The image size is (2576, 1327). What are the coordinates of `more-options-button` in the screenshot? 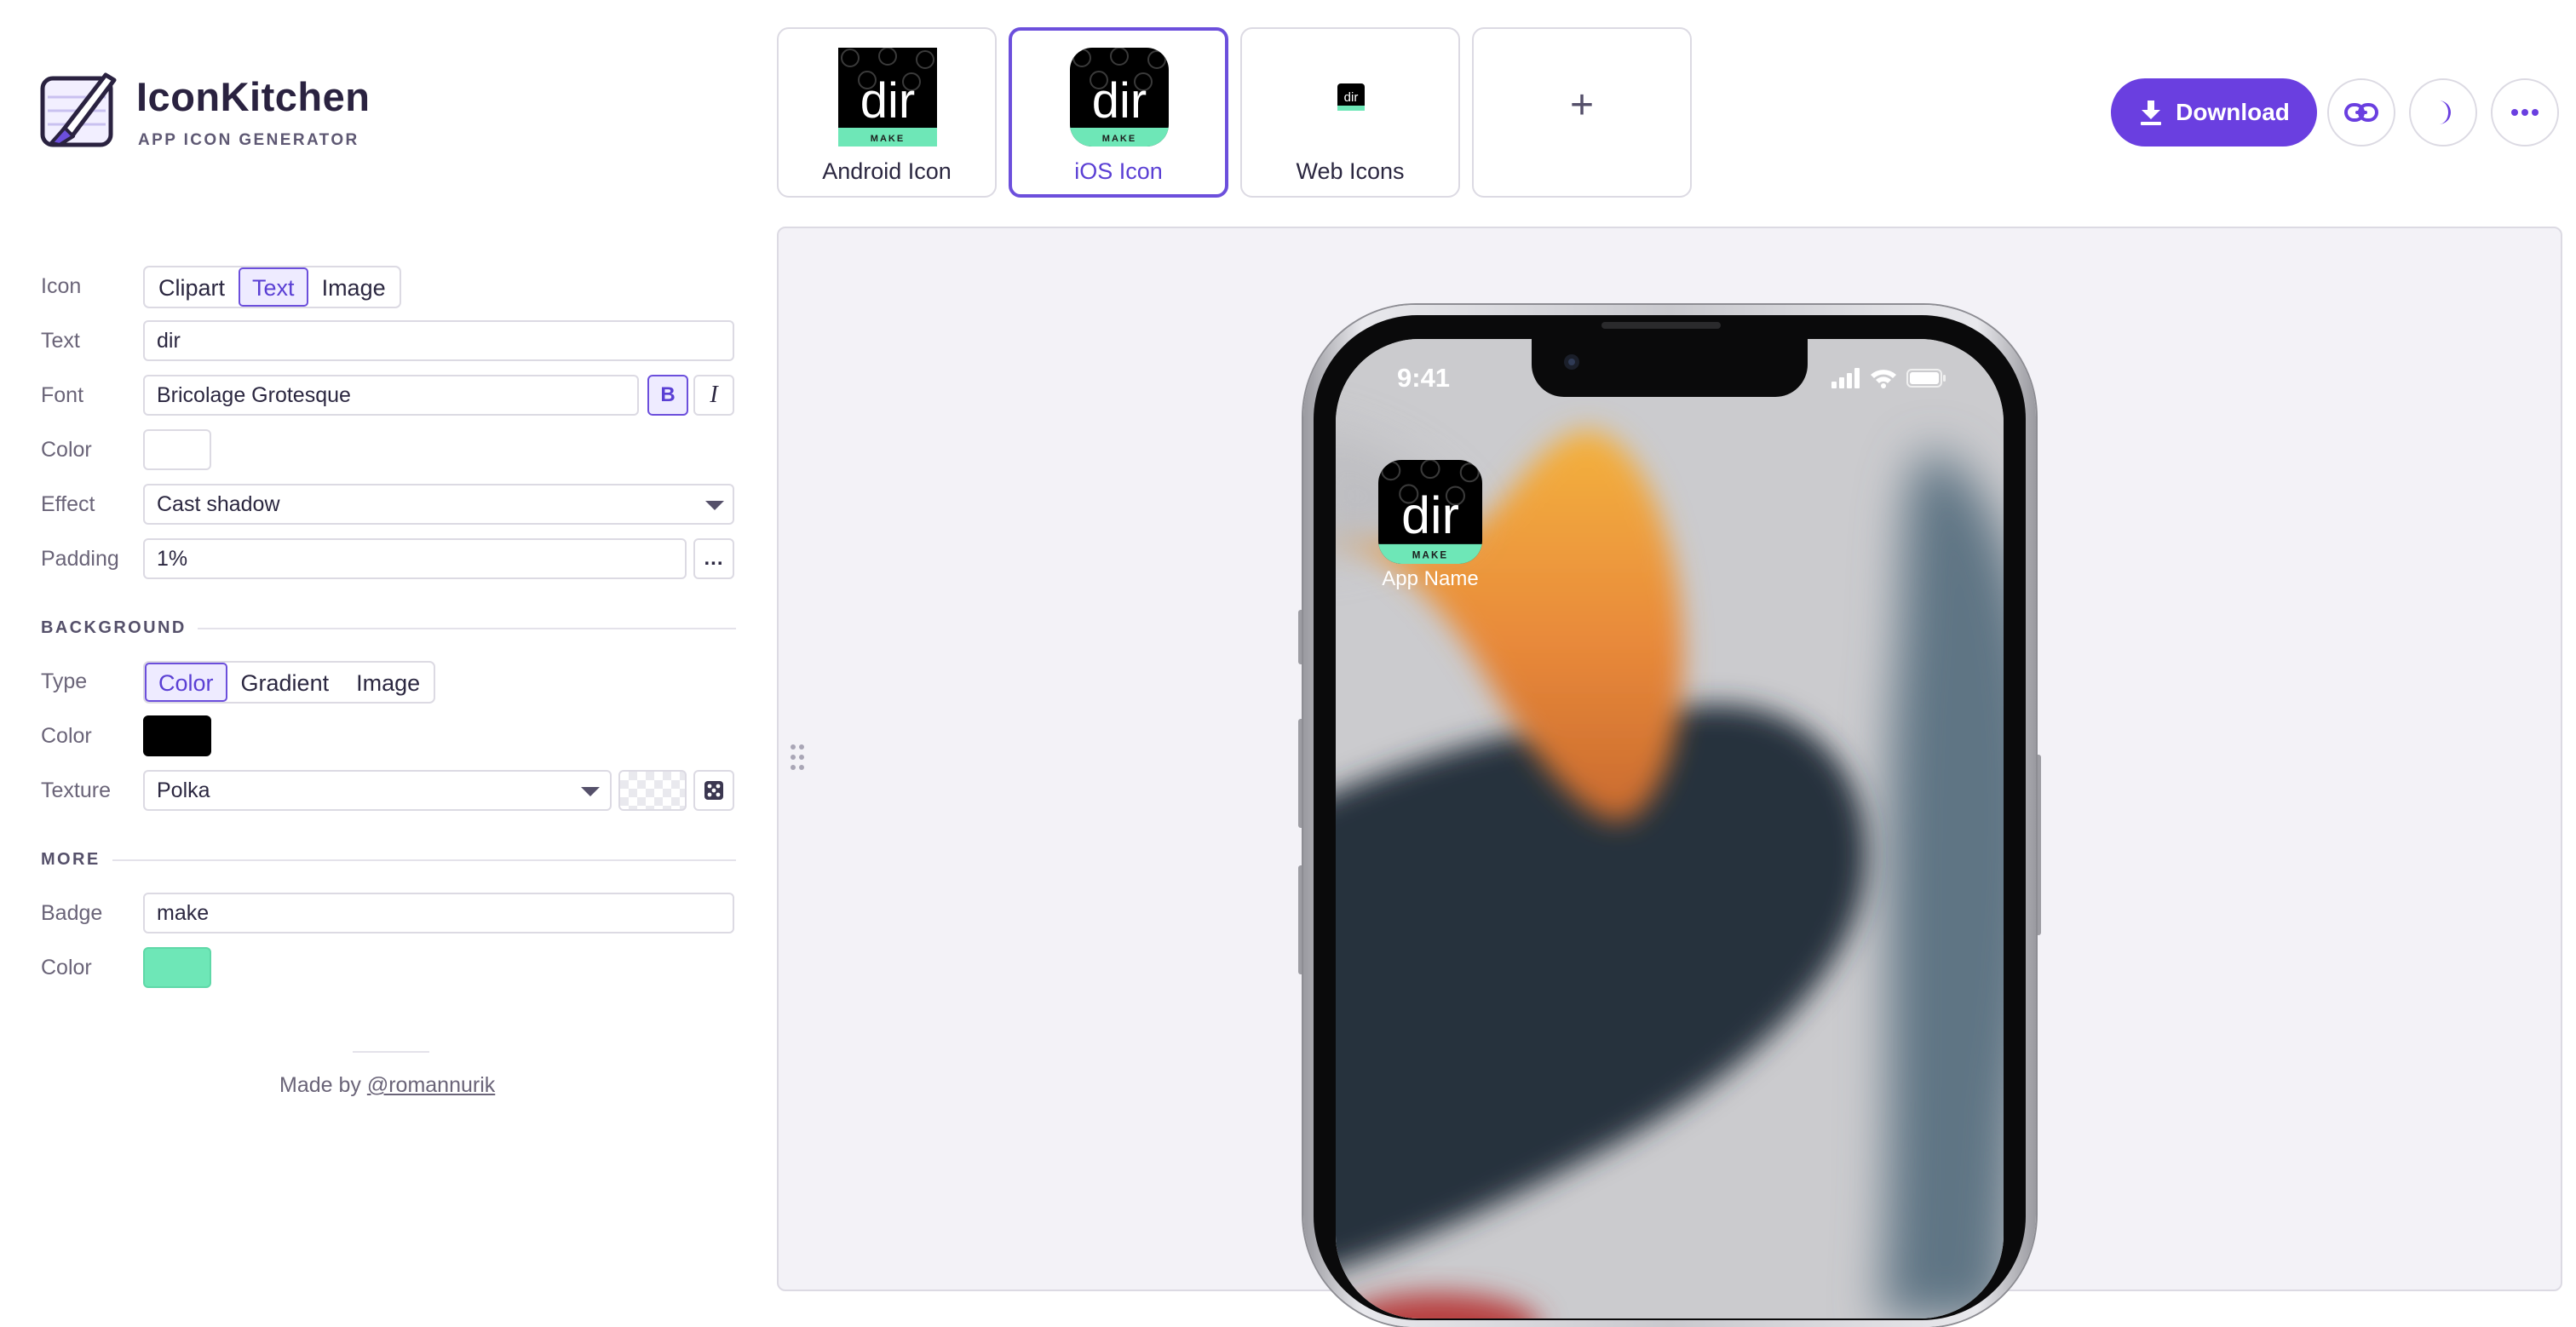 It's located at (2525, 112).